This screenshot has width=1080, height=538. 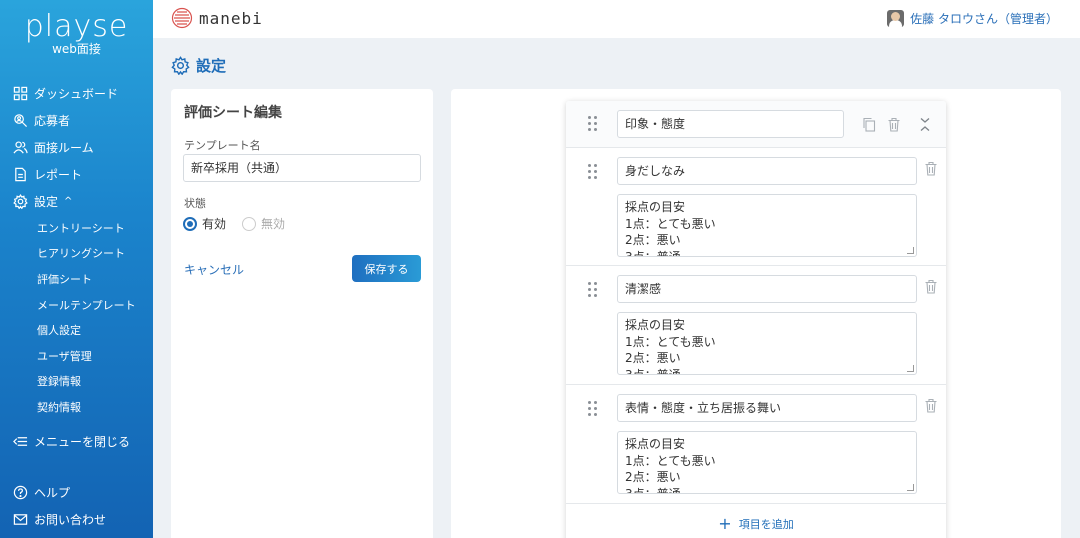 I want to click on list-item: 清潔感 採点の目安 1点：とても悪い 2点：悪い 3点：普通, so click(x=756, y=325).